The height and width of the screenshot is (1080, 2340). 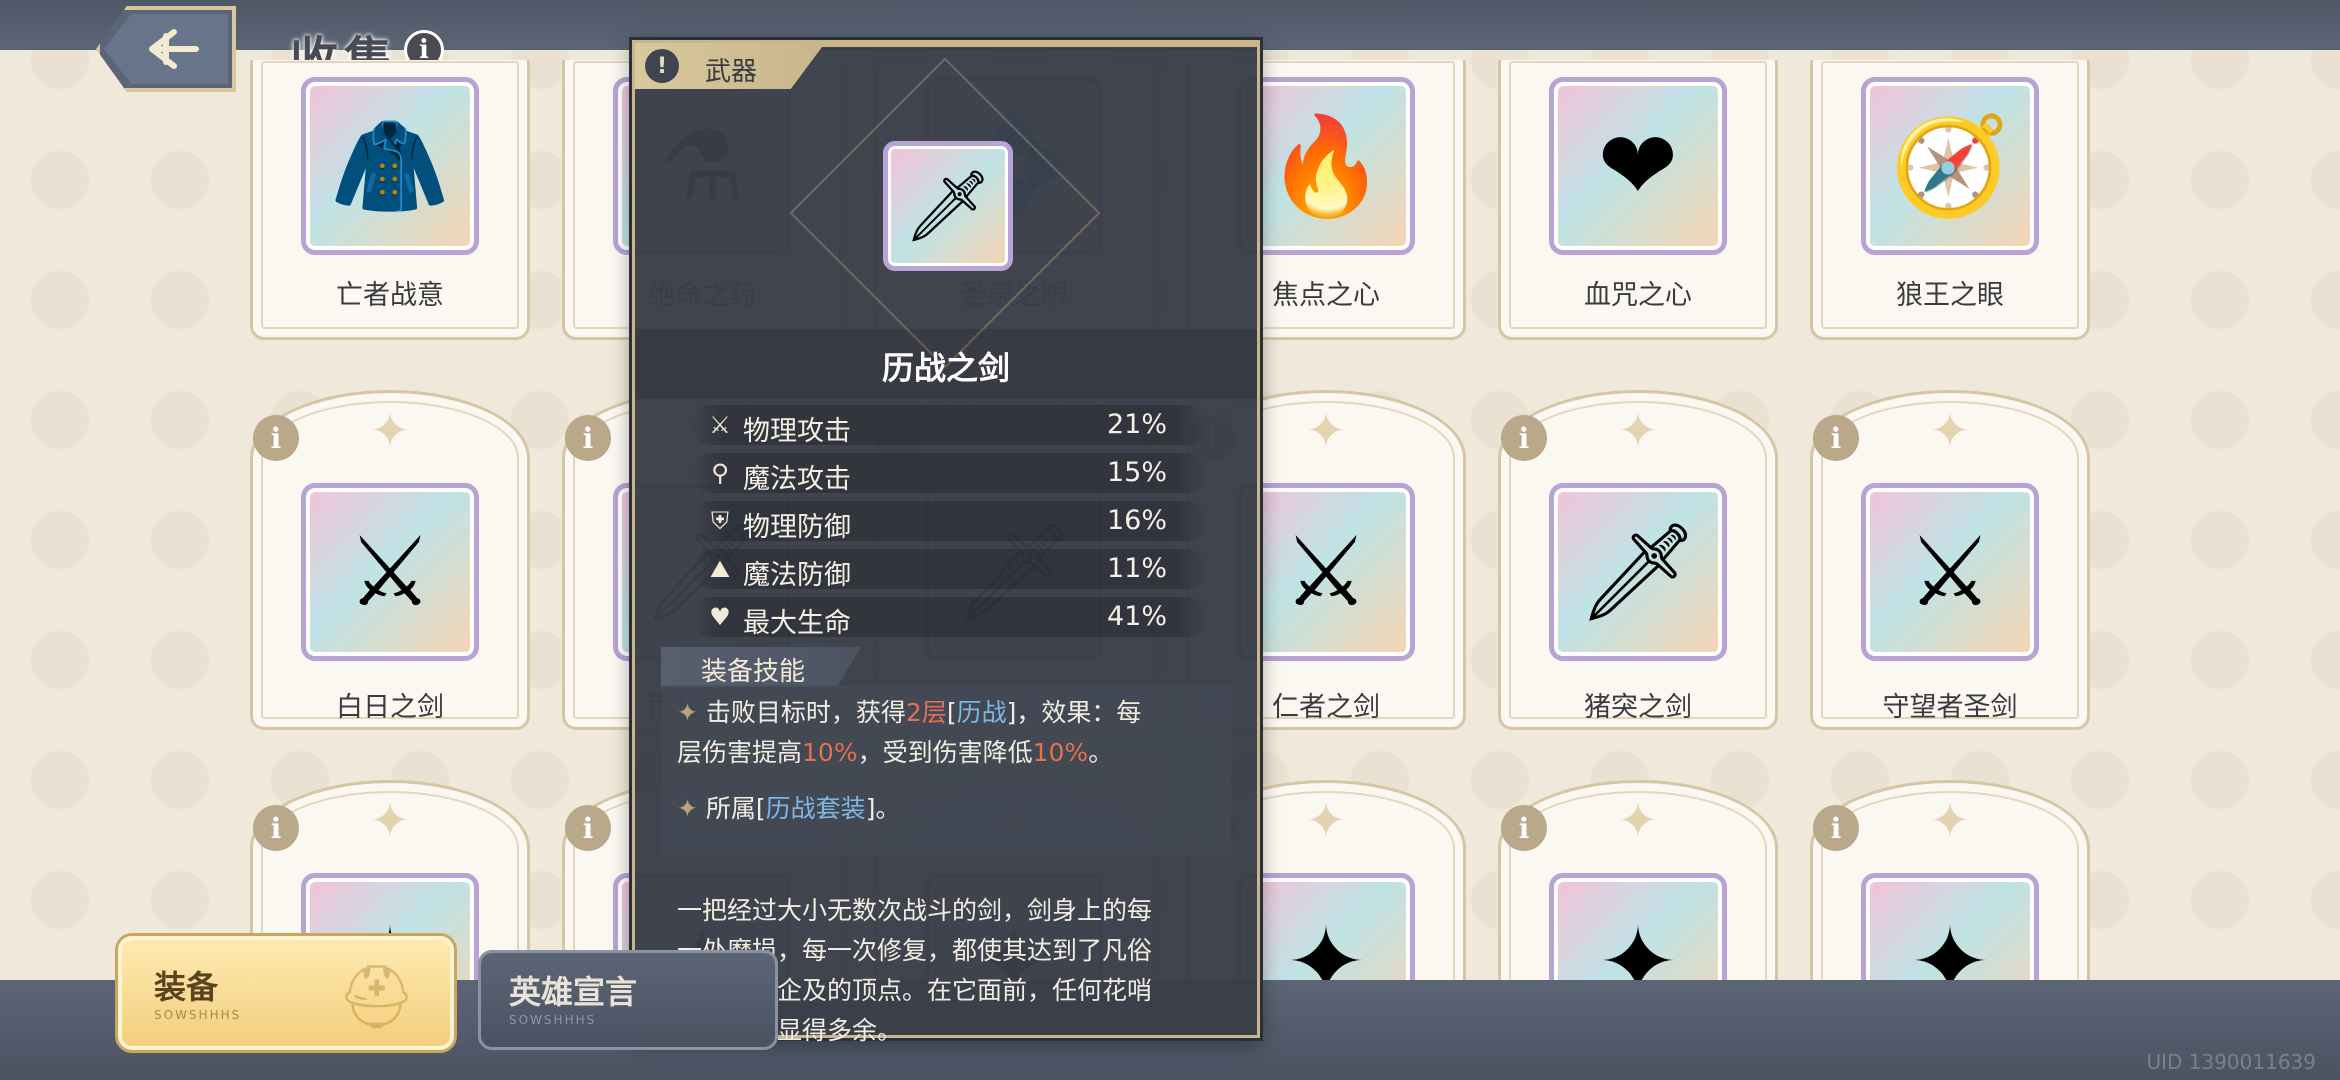 I want to click on uid-label: UID 1390011639, so click(x=2231, y=1062).